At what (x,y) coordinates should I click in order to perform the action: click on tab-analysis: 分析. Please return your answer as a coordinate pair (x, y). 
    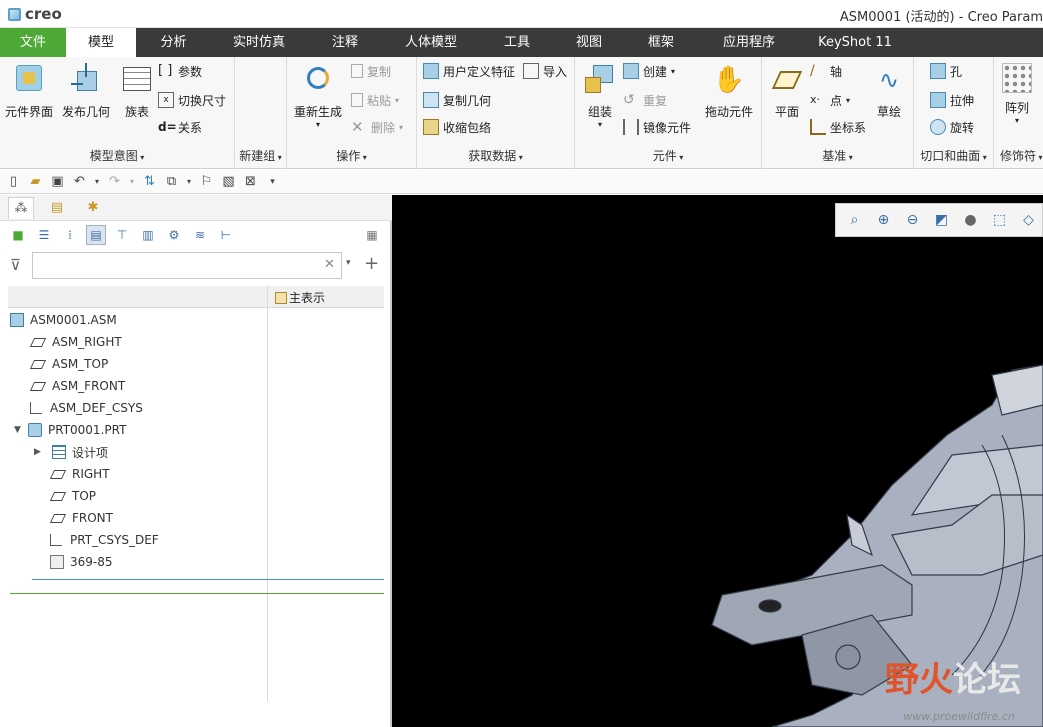
    Looking at the image, I should click on (173, 42).